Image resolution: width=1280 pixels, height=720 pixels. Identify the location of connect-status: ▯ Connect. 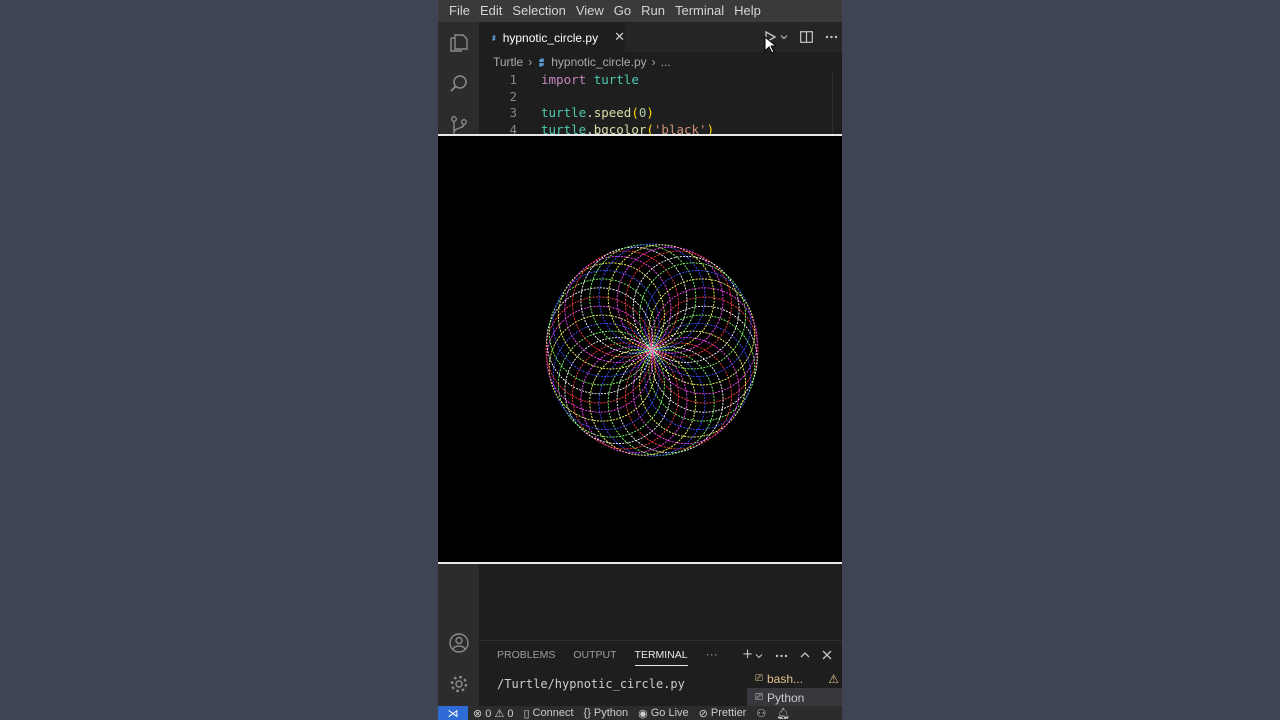
(548, 713).